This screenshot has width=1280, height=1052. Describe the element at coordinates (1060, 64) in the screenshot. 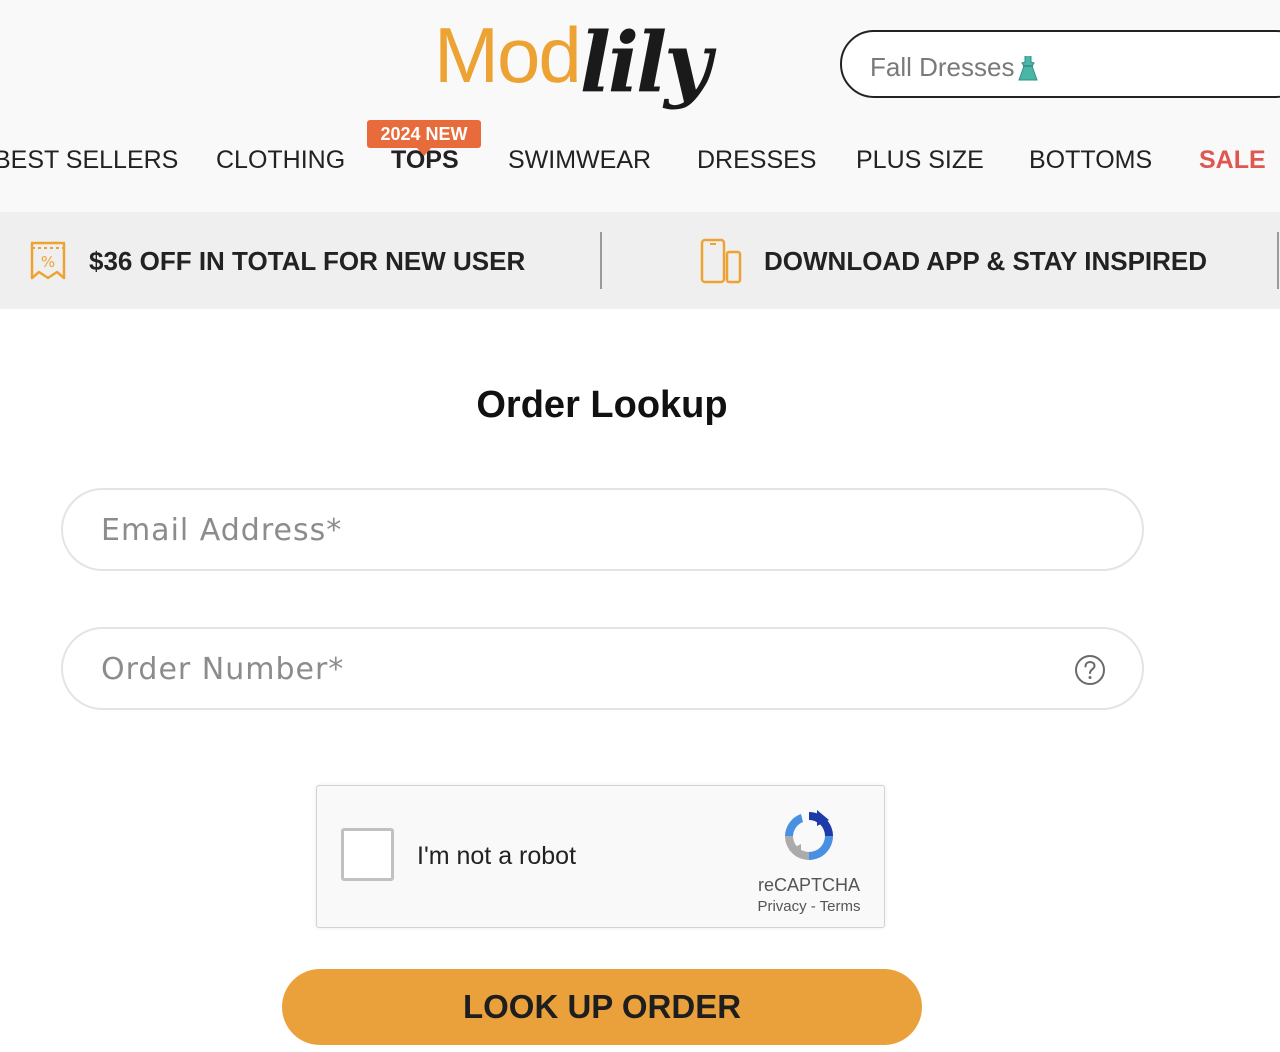

I see `search-bar: Fall Dresses` at that location.